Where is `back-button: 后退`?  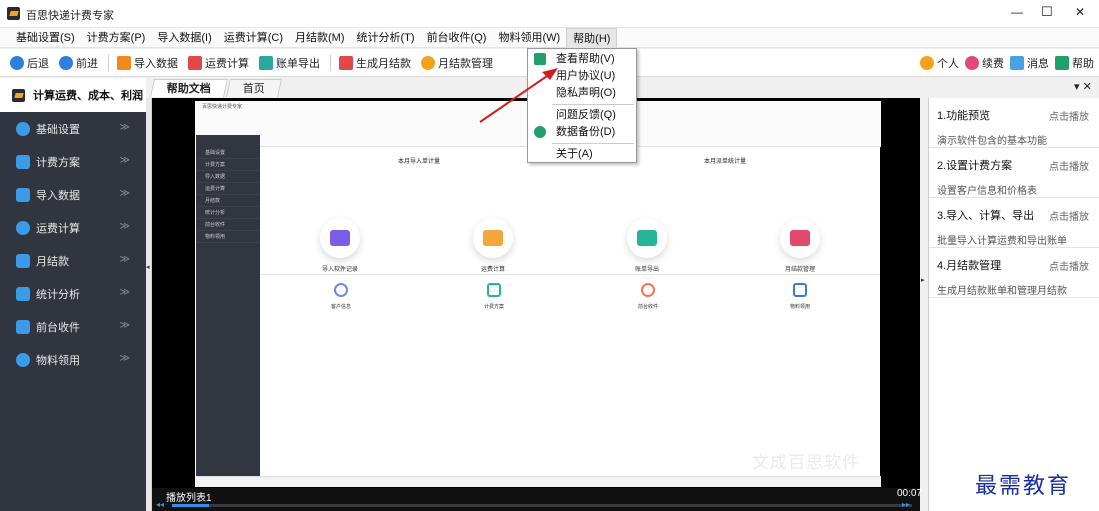 back-button: 后退 is located at coordinates (29, 63).